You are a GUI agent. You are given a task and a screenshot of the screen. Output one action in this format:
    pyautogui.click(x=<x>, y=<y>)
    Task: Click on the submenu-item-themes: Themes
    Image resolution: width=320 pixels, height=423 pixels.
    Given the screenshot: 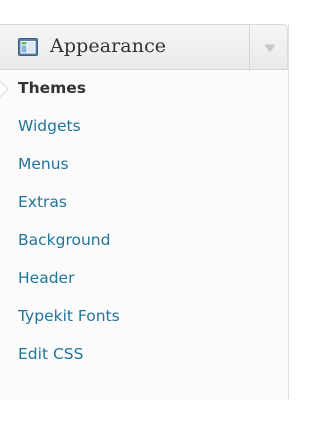 What is the action you would take?
    pyautogui.click(x=144, y=89)
    